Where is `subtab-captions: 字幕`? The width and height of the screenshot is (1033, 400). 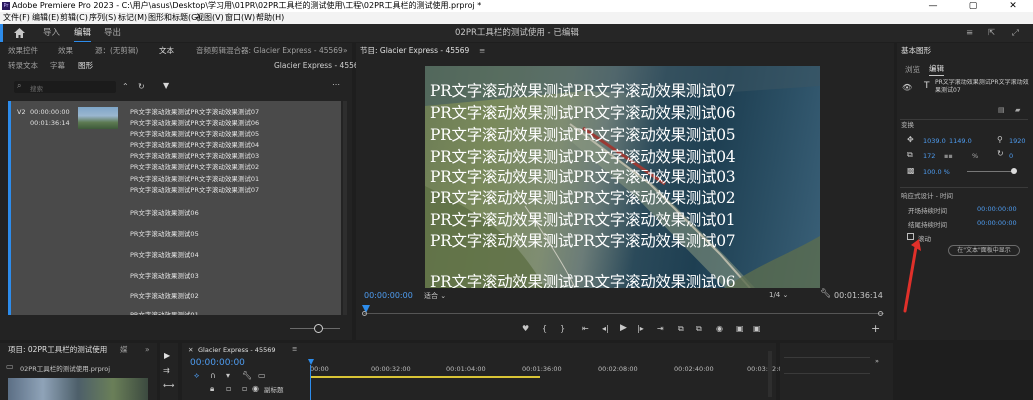
subtab-captions: 字幕 is located at coordinates (57, 66).